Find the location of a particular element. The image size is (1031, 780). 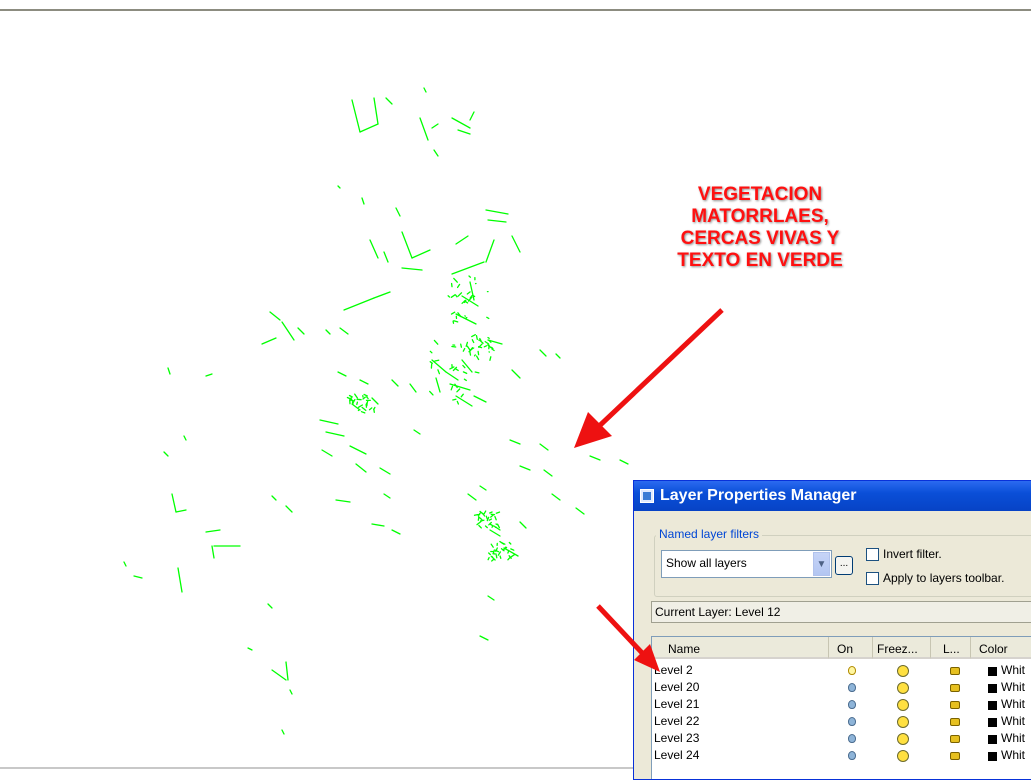

invert-filter-checkbox: Invert filter. is located at coordinates (904, 554).